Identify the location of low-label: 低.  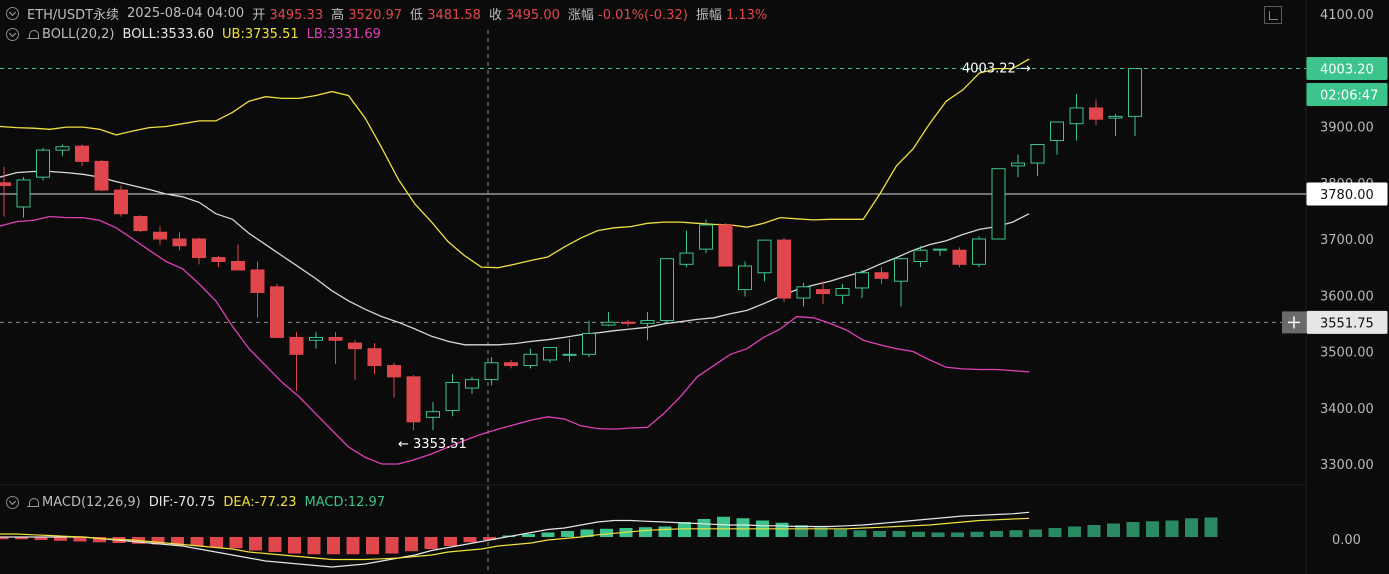
(417, 15).